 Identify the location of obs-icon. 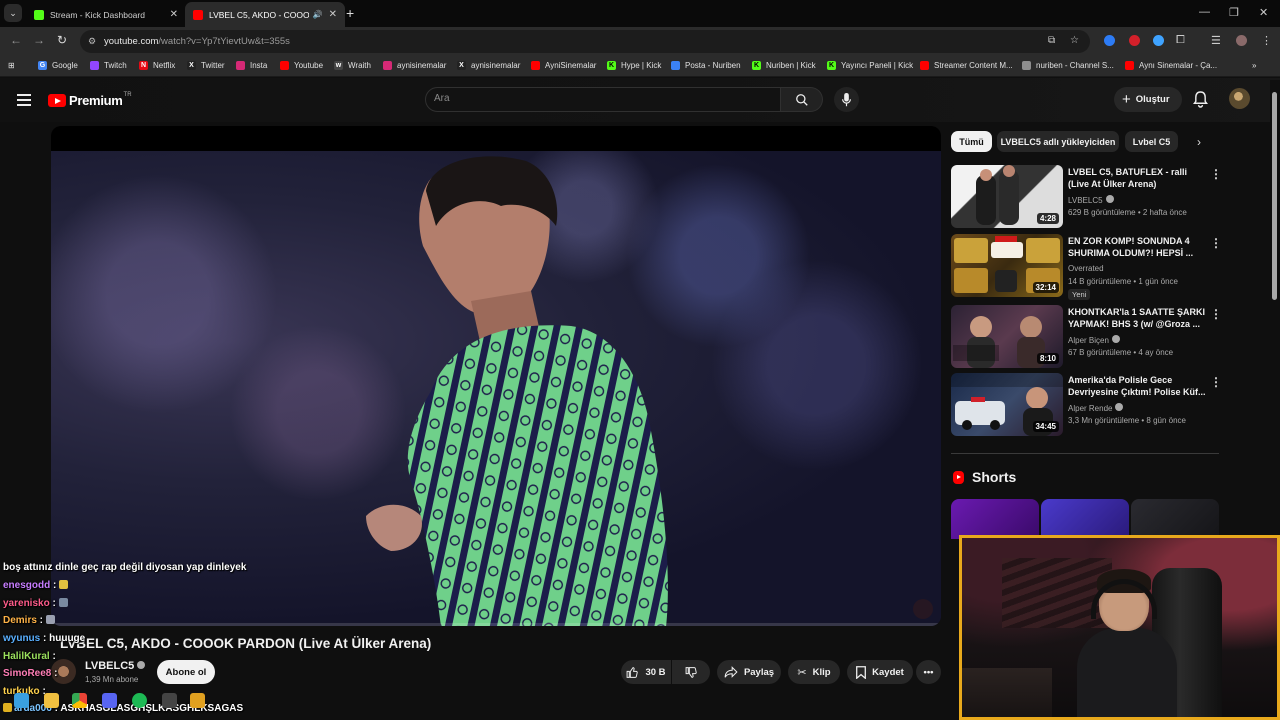
(169, 700).